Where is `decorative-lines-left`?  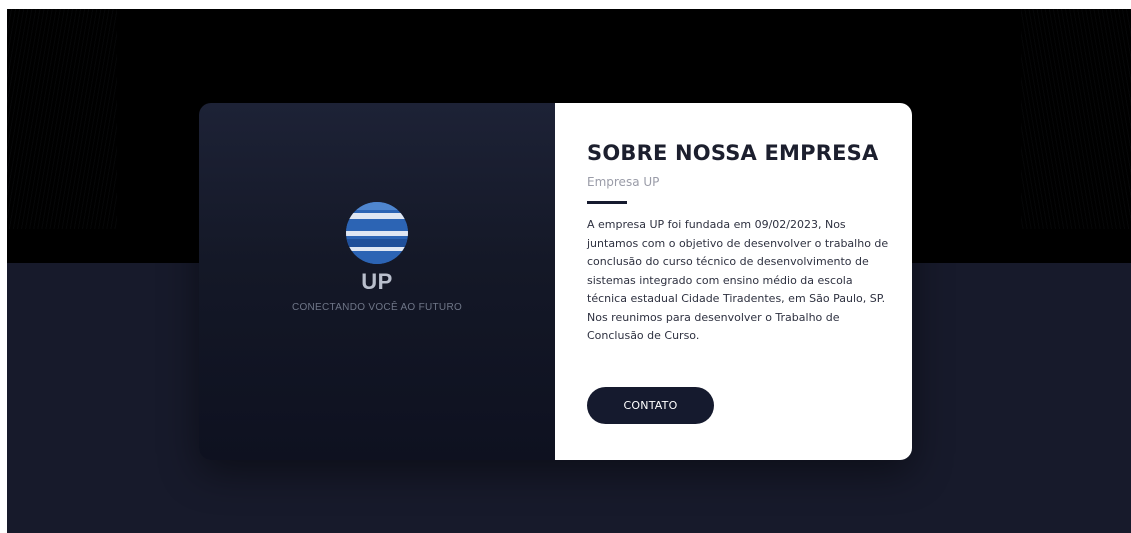 decorative-lines-left is located at coordinates (62, 119).